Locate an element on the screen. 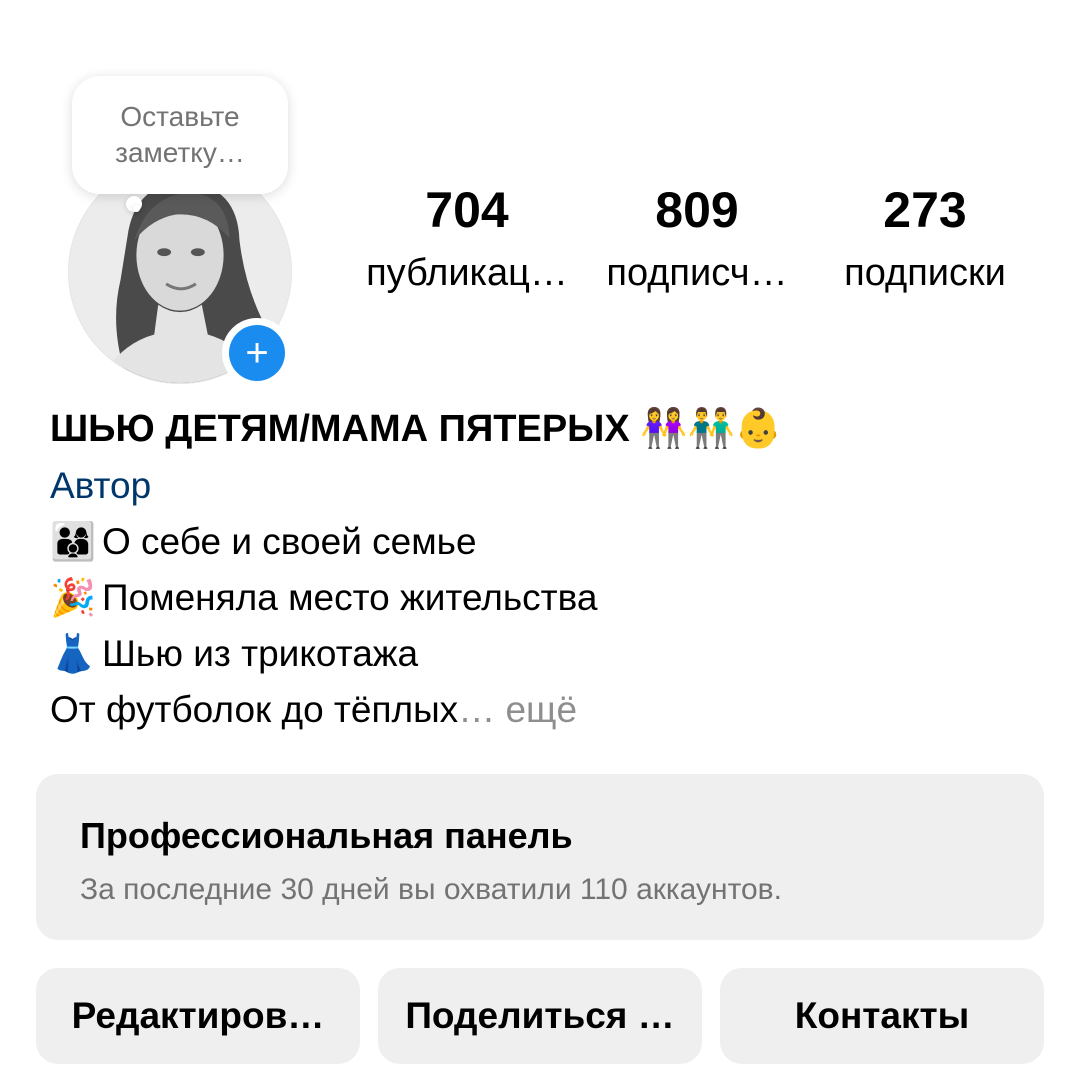 Image resolution: width=1080 pixels, height=1080 pixels. bio-line-text: Шью из трикотажа is located at coordinates (260, 653).